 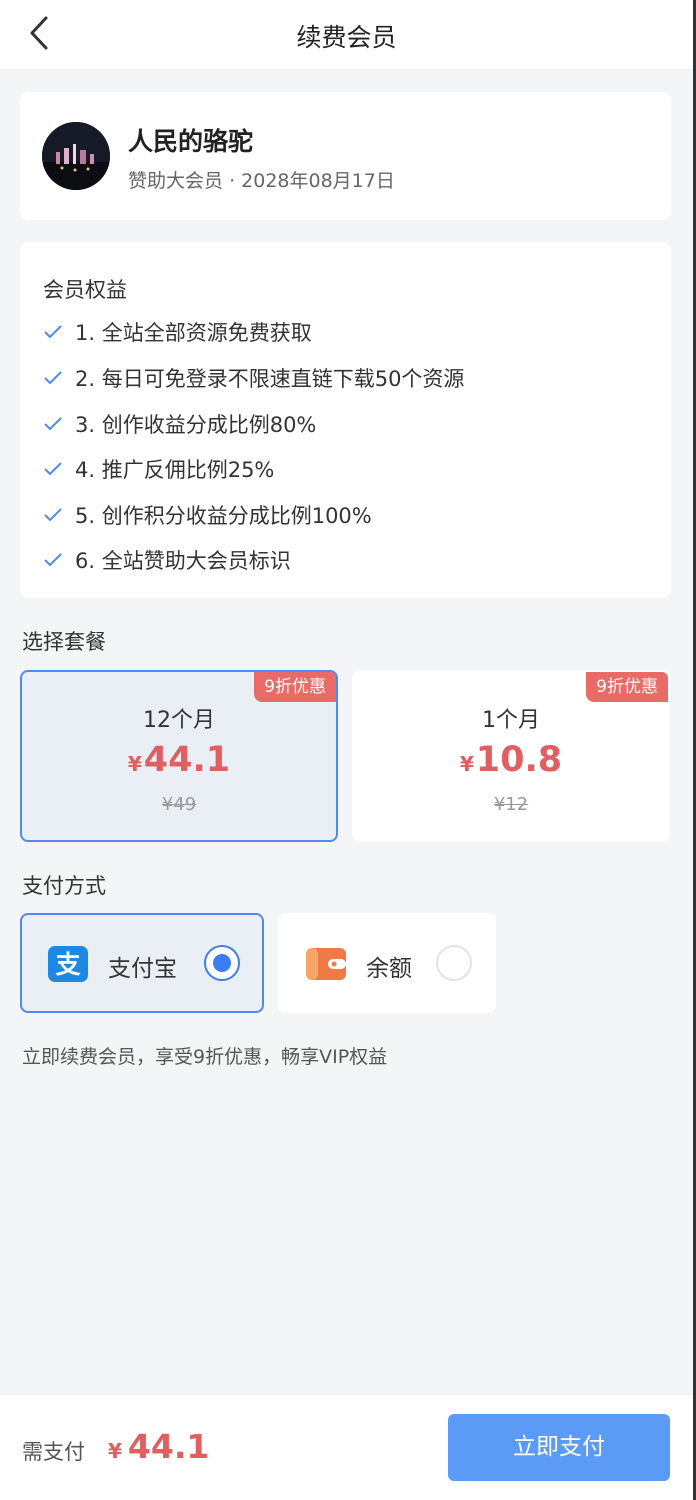 I want to click on benefit-item: 1. 全站全部资源免费获取, so click(x=177, y=332).